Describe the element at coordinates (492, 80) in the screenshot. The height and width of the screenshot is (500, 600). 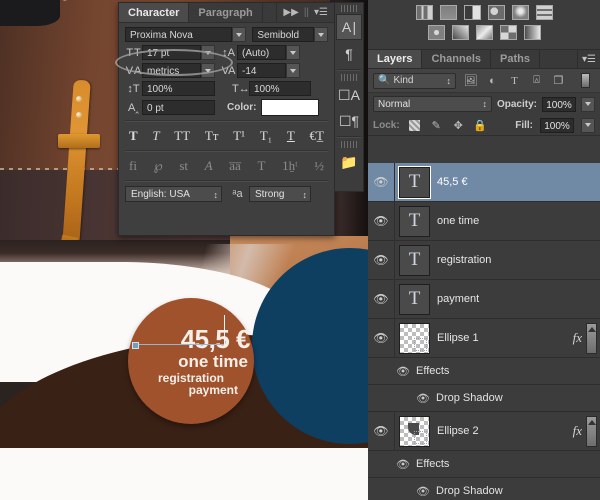
I see `adjustment-filter-icon: ◐` at that location.